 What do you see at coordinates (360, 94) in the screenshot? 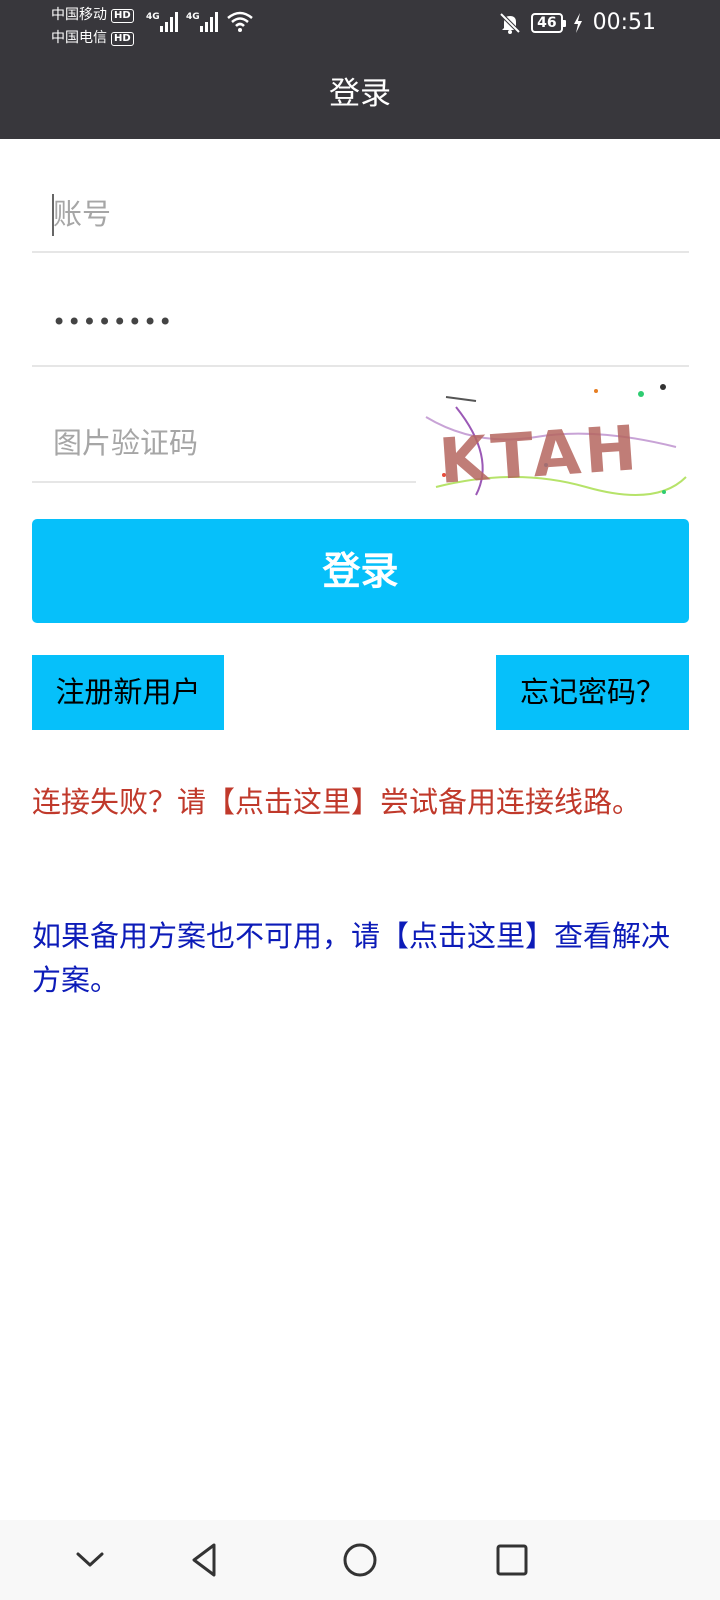
I see `page-title: 登录` at bounding box center [360, 94].